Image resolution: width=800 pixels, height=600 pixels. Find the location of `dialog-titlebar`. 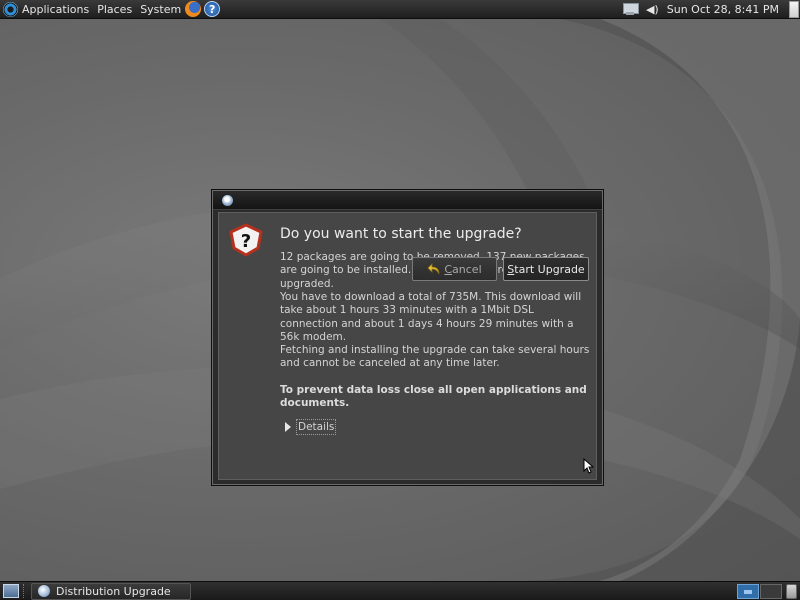

dialog-titlebar is located at coordinates (407, 200).